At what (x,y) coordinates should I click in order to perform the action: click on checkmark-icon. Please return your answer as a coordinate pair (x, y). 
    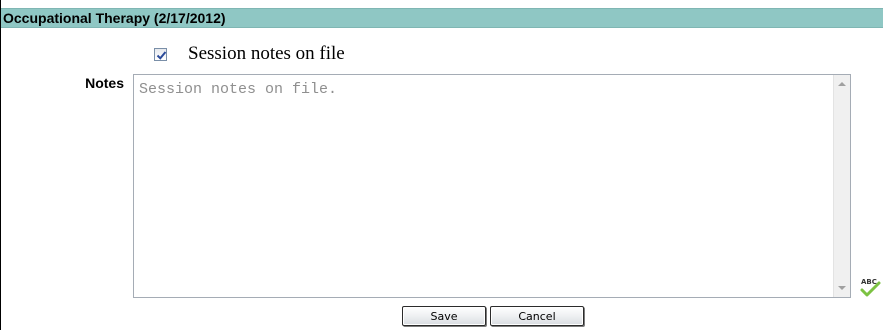
    Looking at the image, I should click on (161, 55).